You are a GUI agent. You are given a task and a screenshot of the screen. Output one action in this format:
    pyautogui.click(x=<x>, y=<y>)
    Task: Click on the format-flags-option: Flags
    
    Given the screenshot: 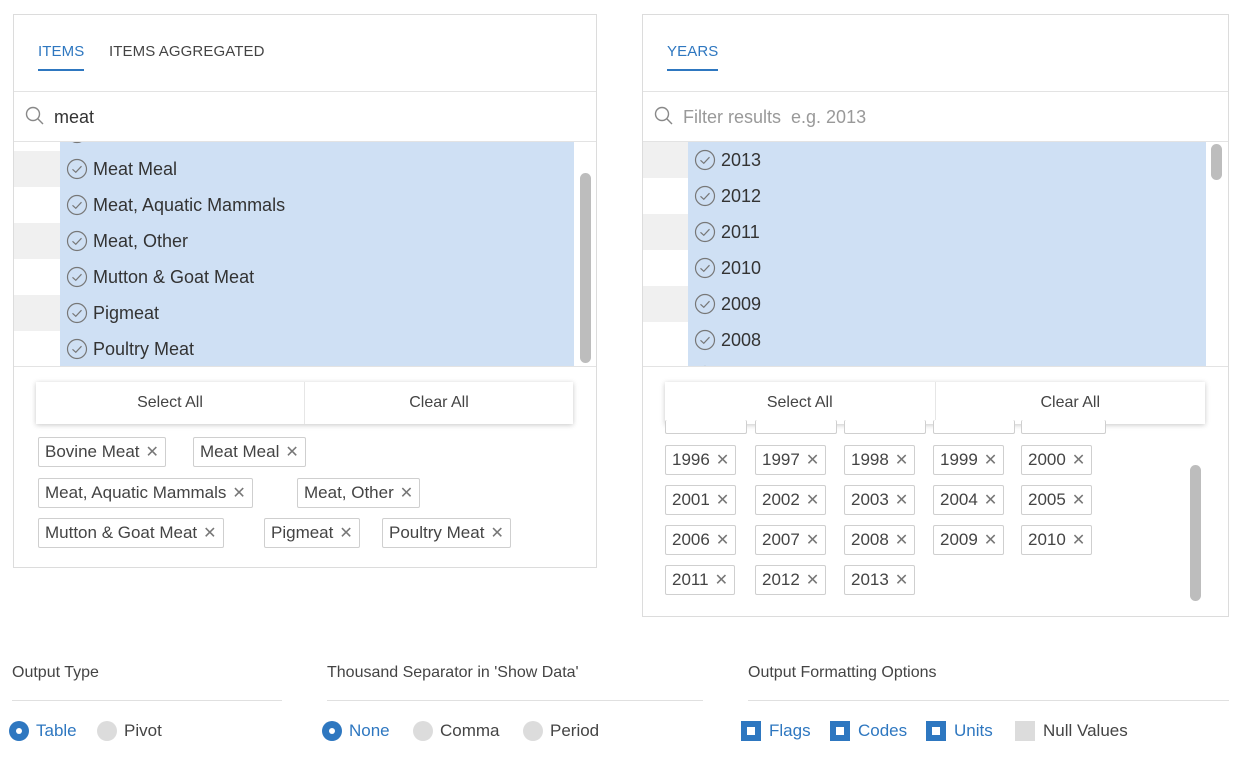 What is the action you would take?
    pyautogui.click(x=776, y=731)
    